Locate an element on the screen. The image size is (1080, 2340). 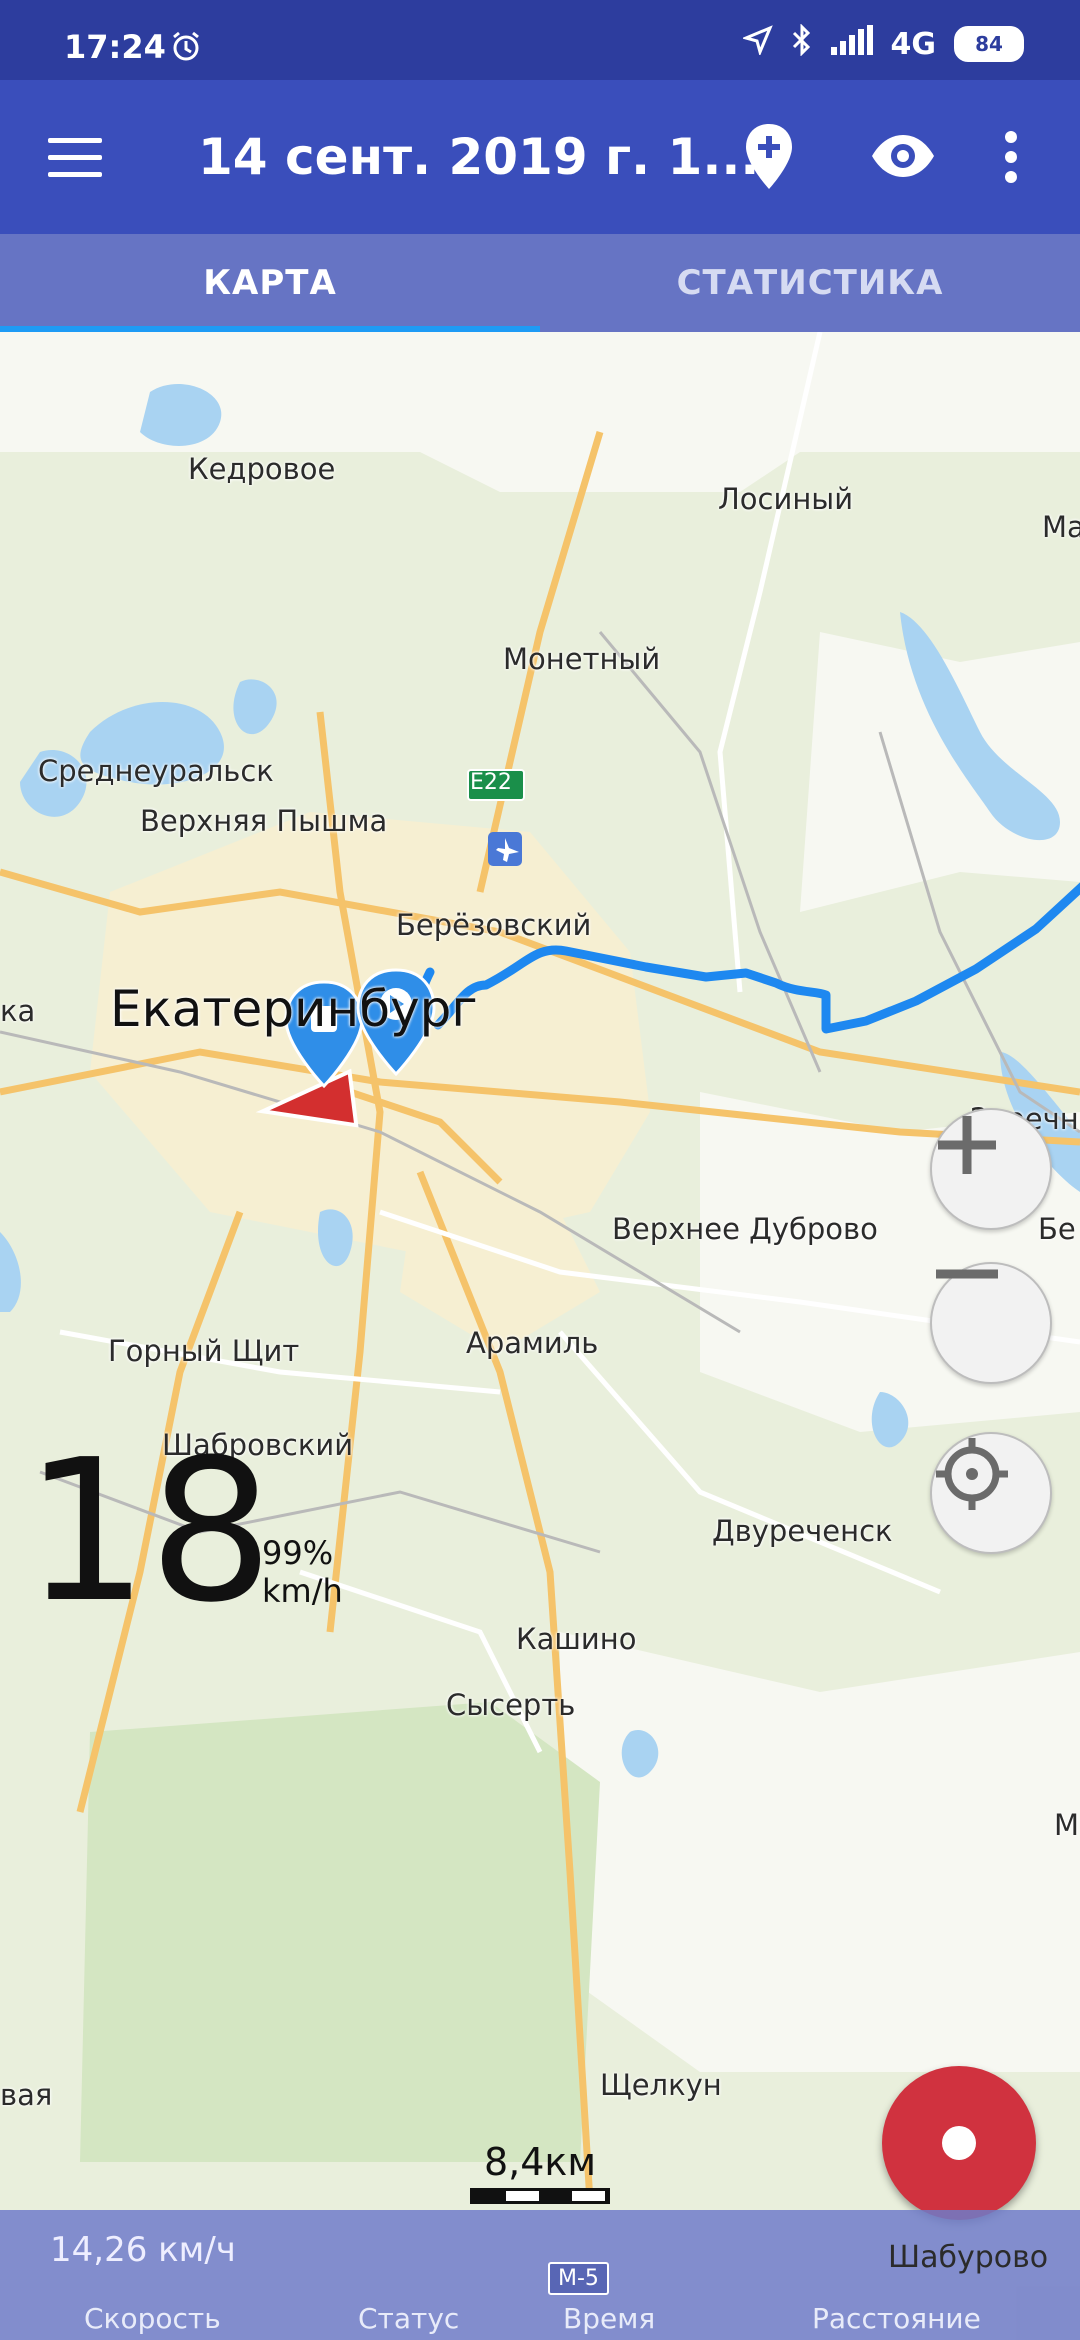
signal-icon is located at coordinates (851, 44).